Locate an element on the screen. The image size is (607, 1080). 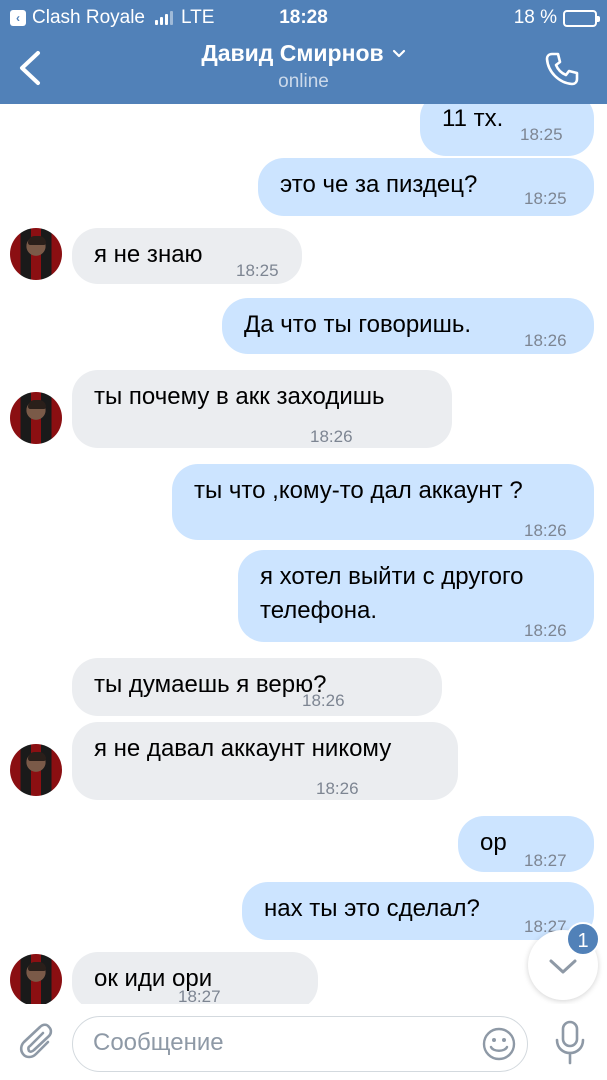
message-text: я не знаю is located at coordinates (148, 254).